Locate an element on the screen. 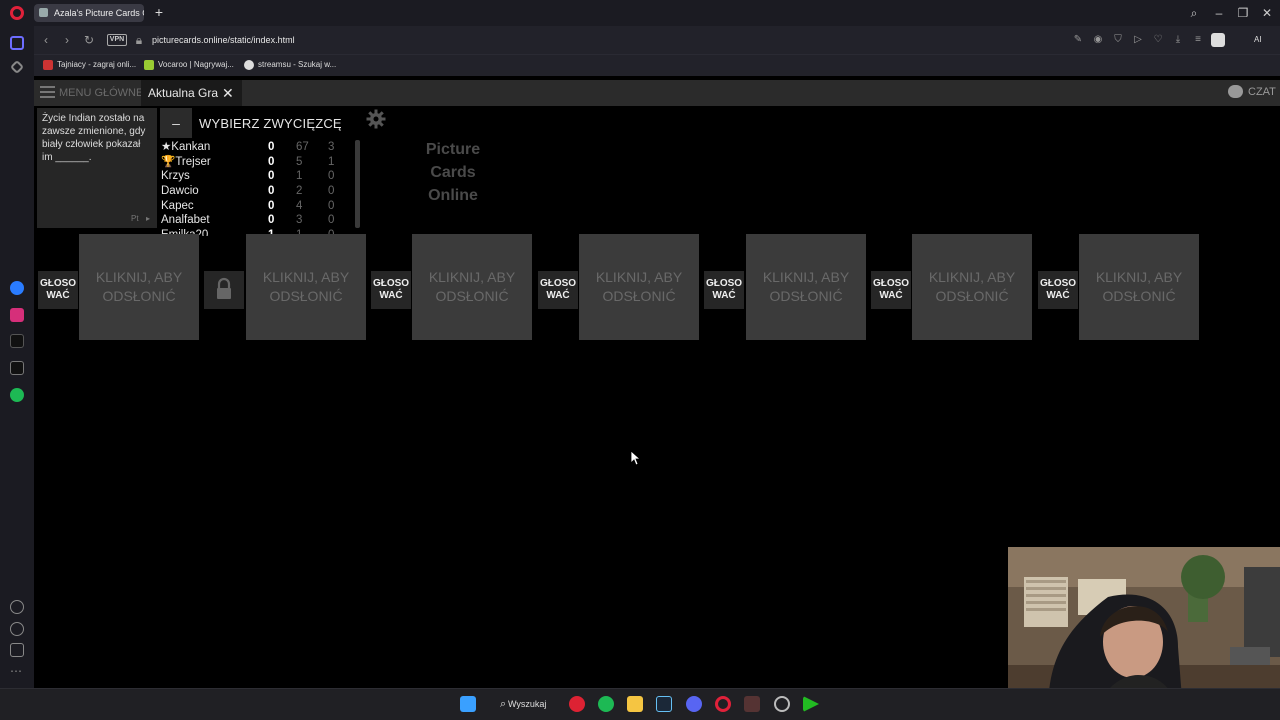 This screenshot has width=1280, height=720. player-name: 🏆Trejser is located at coordinates (186, 162).